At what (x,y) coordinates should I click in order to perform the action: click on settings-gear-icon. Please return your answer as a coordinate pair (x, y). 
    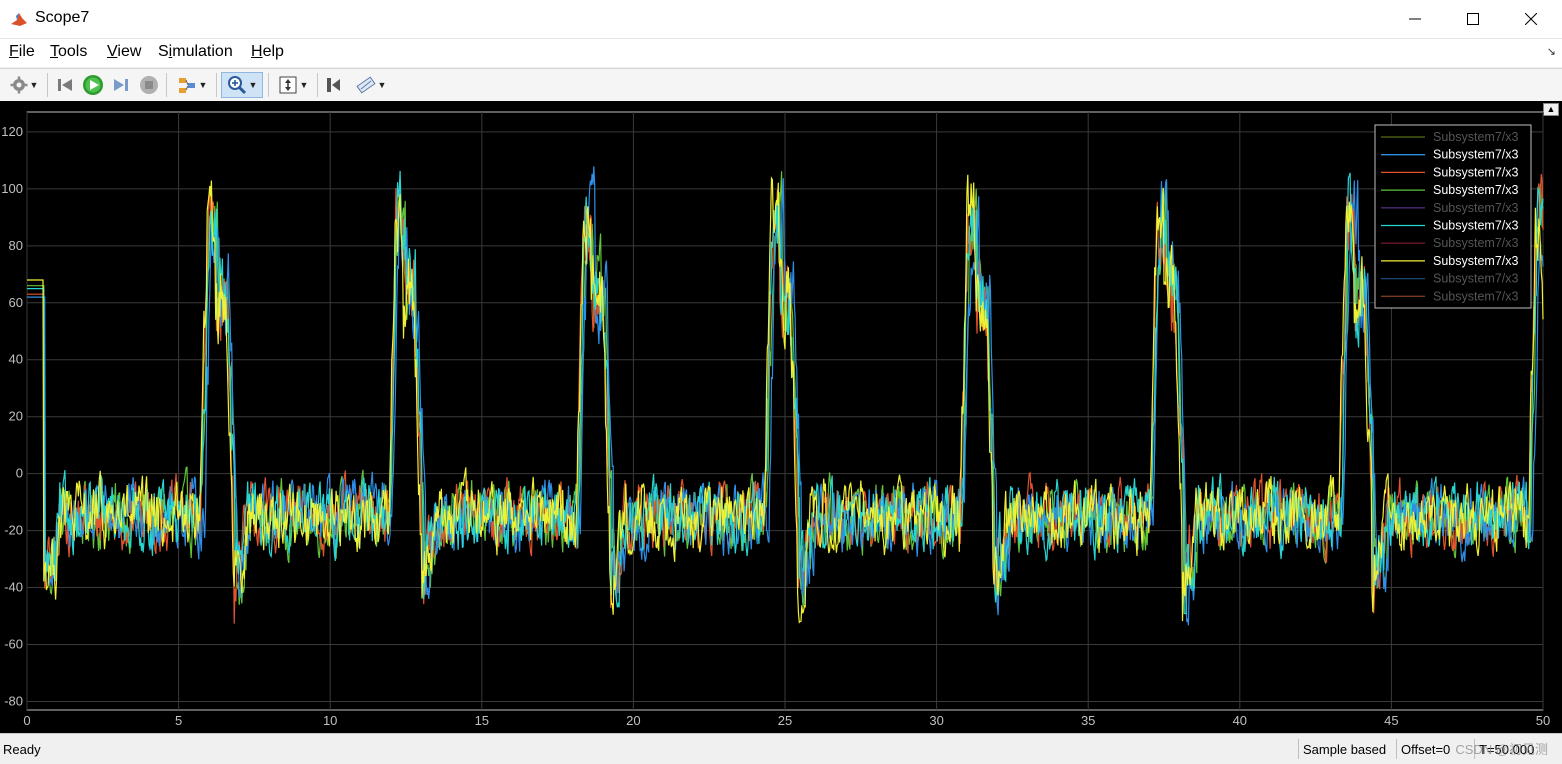
    Looking at the image, I should click on (19, 85).